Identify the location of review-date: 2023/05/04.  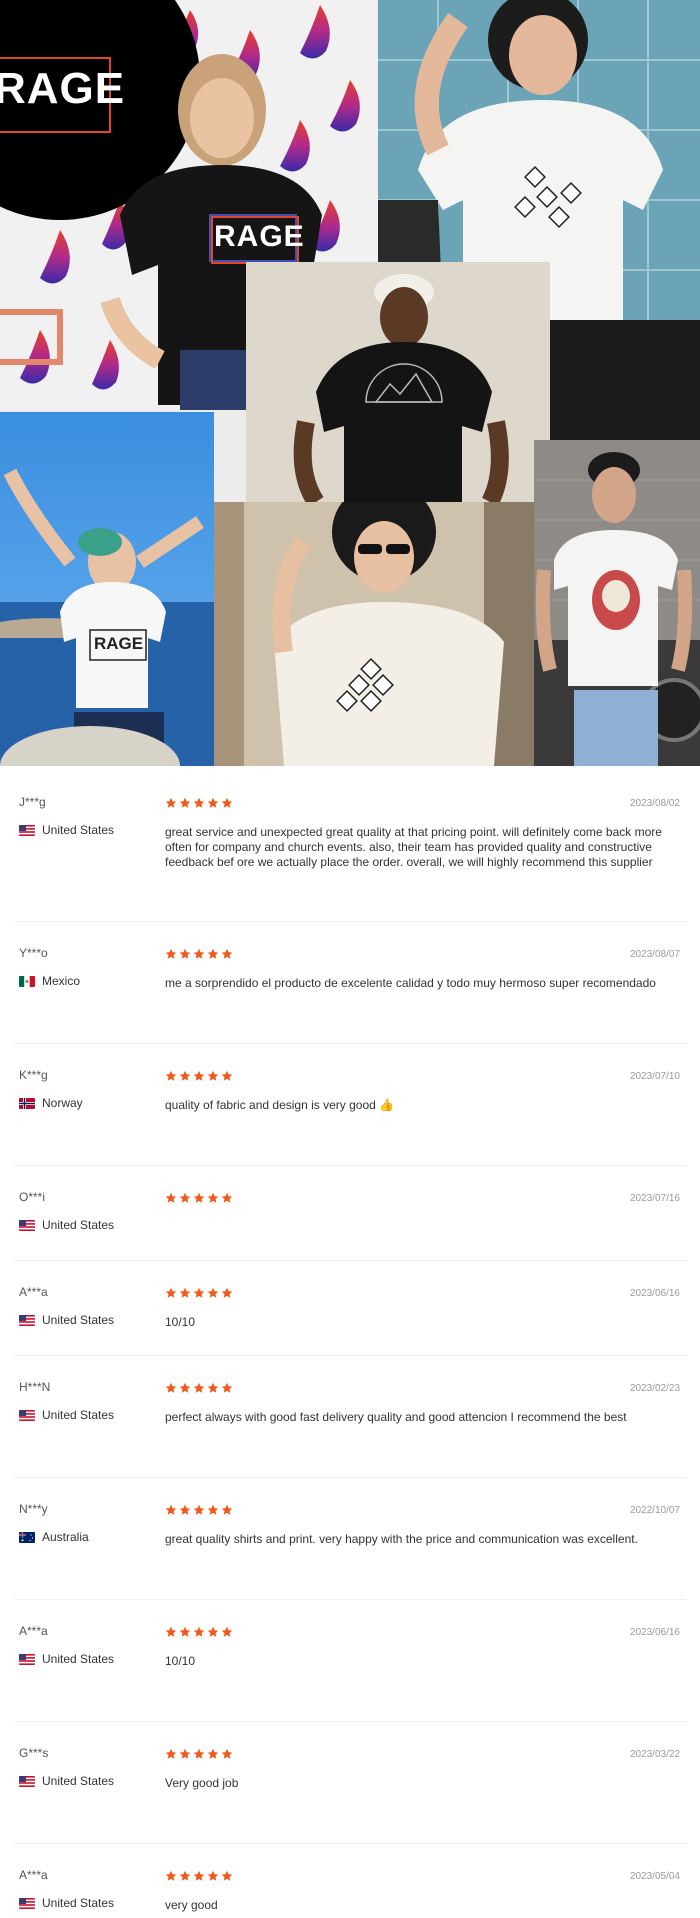
(654, 1876).